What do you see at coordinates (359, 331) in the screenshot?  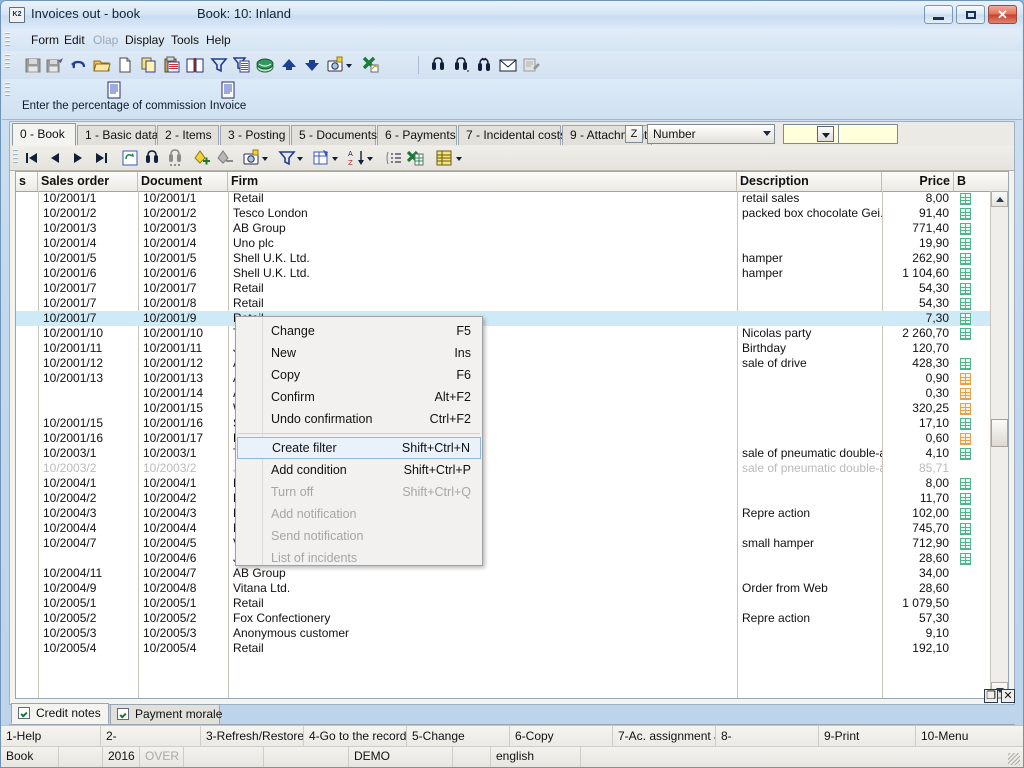 I see `context-menu-item: Change F5` at bounding box center [359, 331].